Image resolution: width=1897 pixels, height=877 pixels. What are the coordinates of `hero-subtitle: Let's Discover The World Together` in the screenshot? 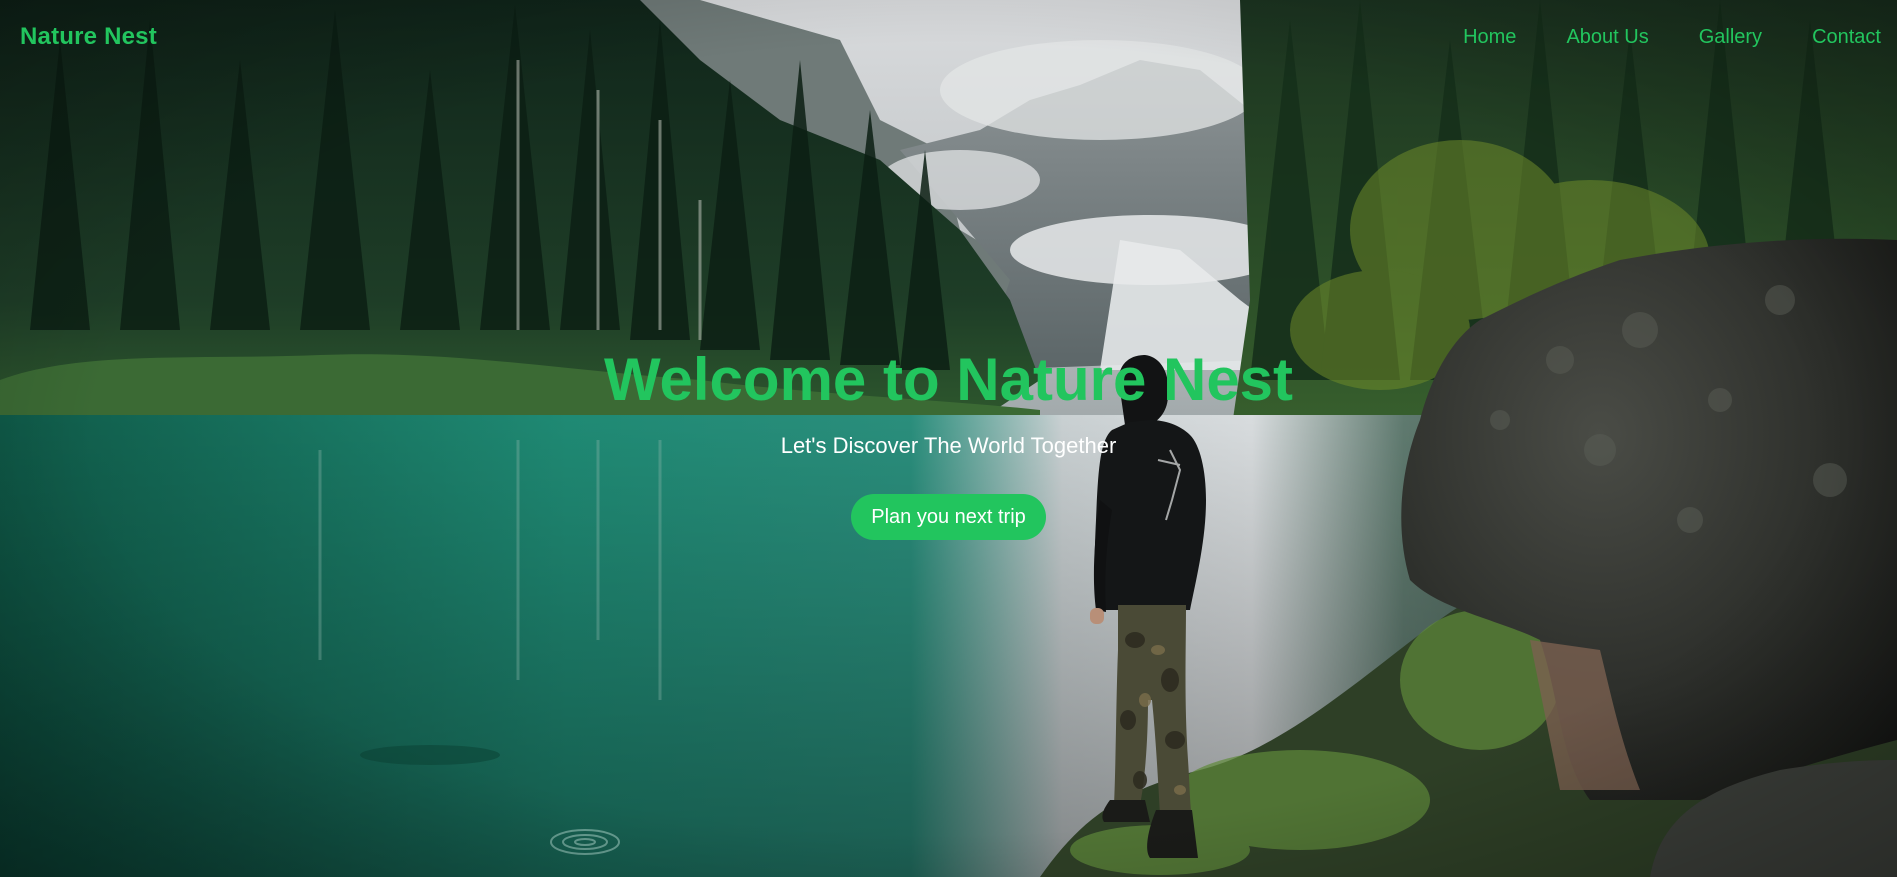 It's located at (948, 445).